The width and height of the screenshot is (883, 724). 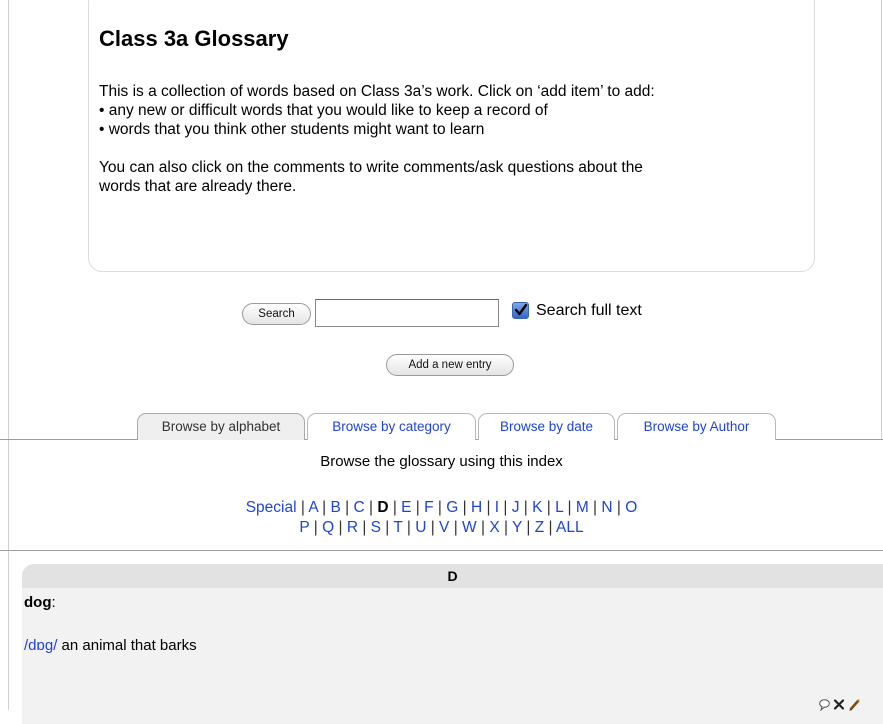 I want to click on index-letter-s: S, so click(x=376, y=527).